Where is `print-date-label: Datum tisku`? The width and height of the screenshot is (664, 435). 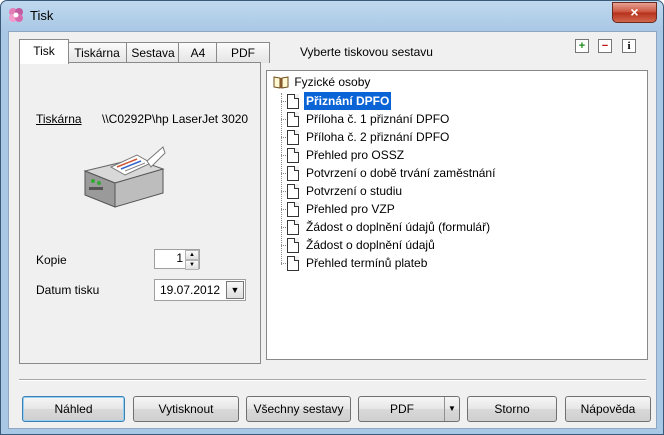 print-date-label: Datum tisku is located at coordinates (68, 290).